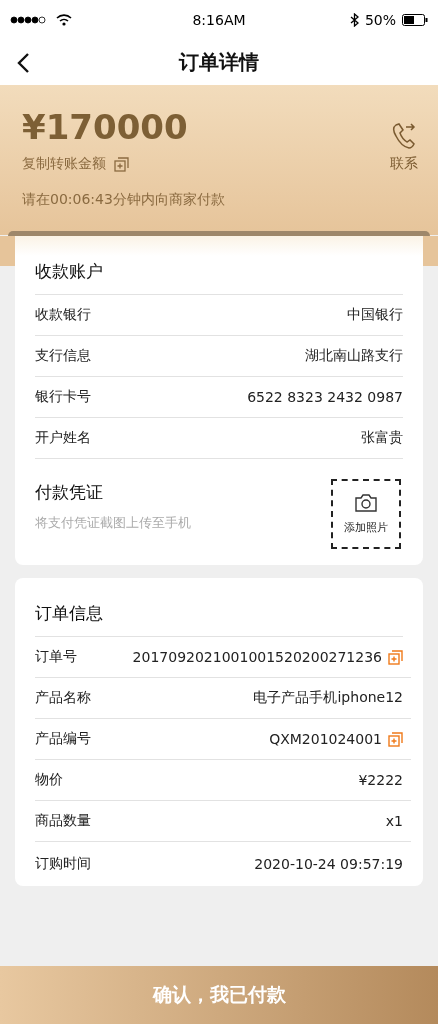  I want to click on field-value: ¥2222, so click(380, 780).